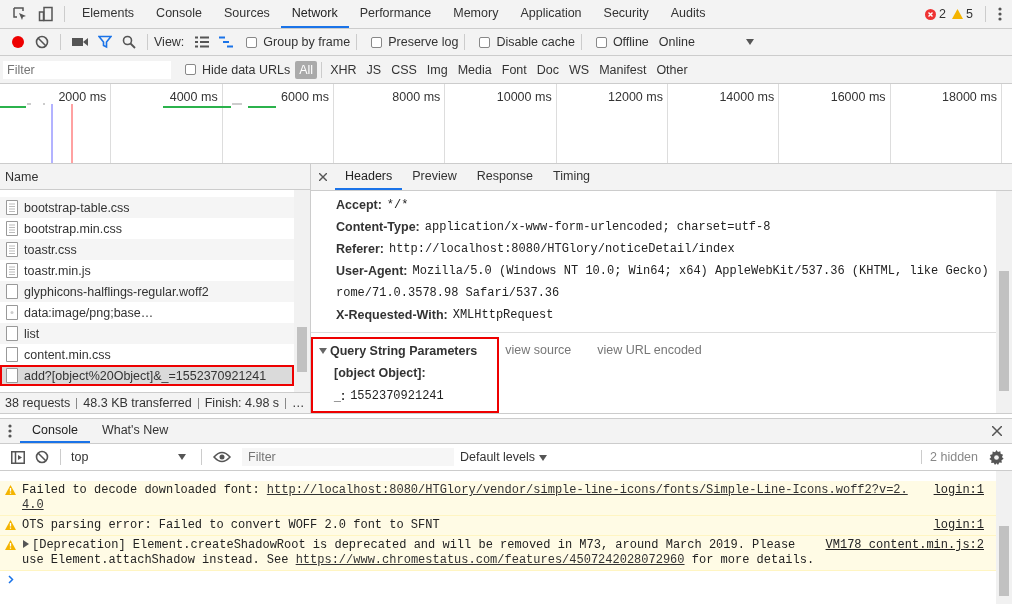 This screenshot has width=1012, height=604. Describe the element at coordinates (672, 69) in the screenshot. I see `type-filter: Other` at that location.